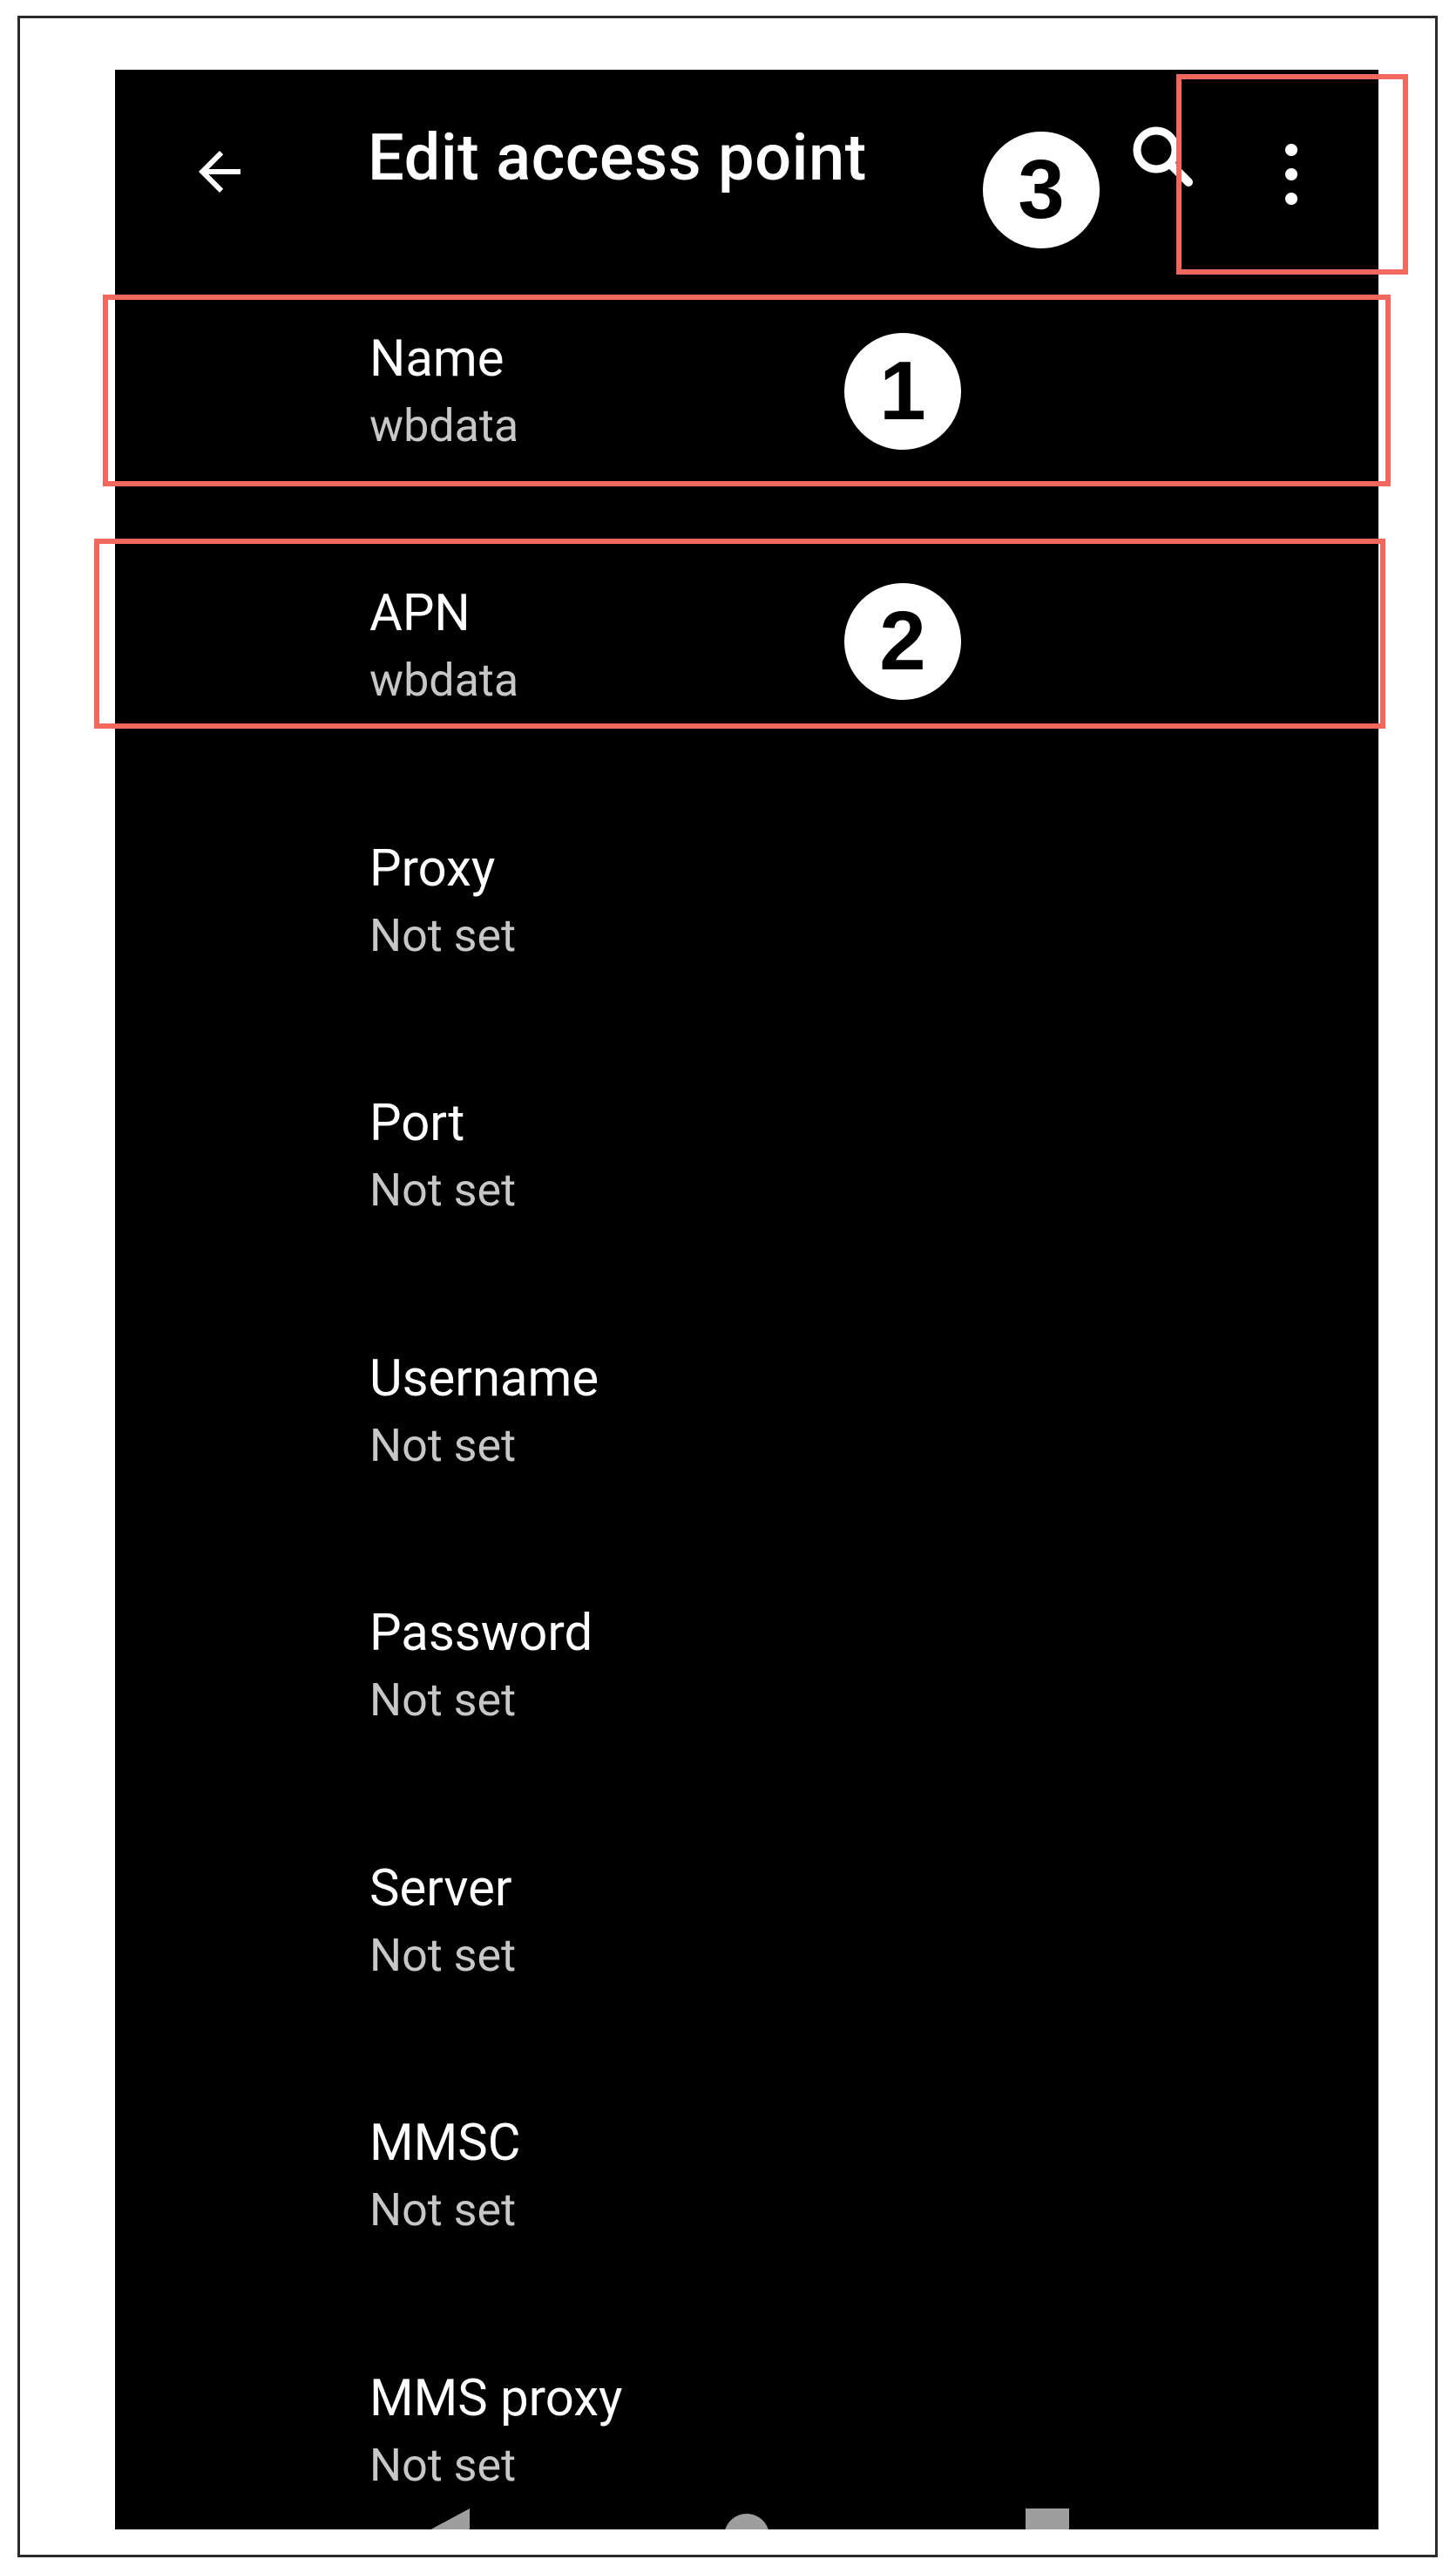  I want to click on more-options-button, so click(1291, 174).